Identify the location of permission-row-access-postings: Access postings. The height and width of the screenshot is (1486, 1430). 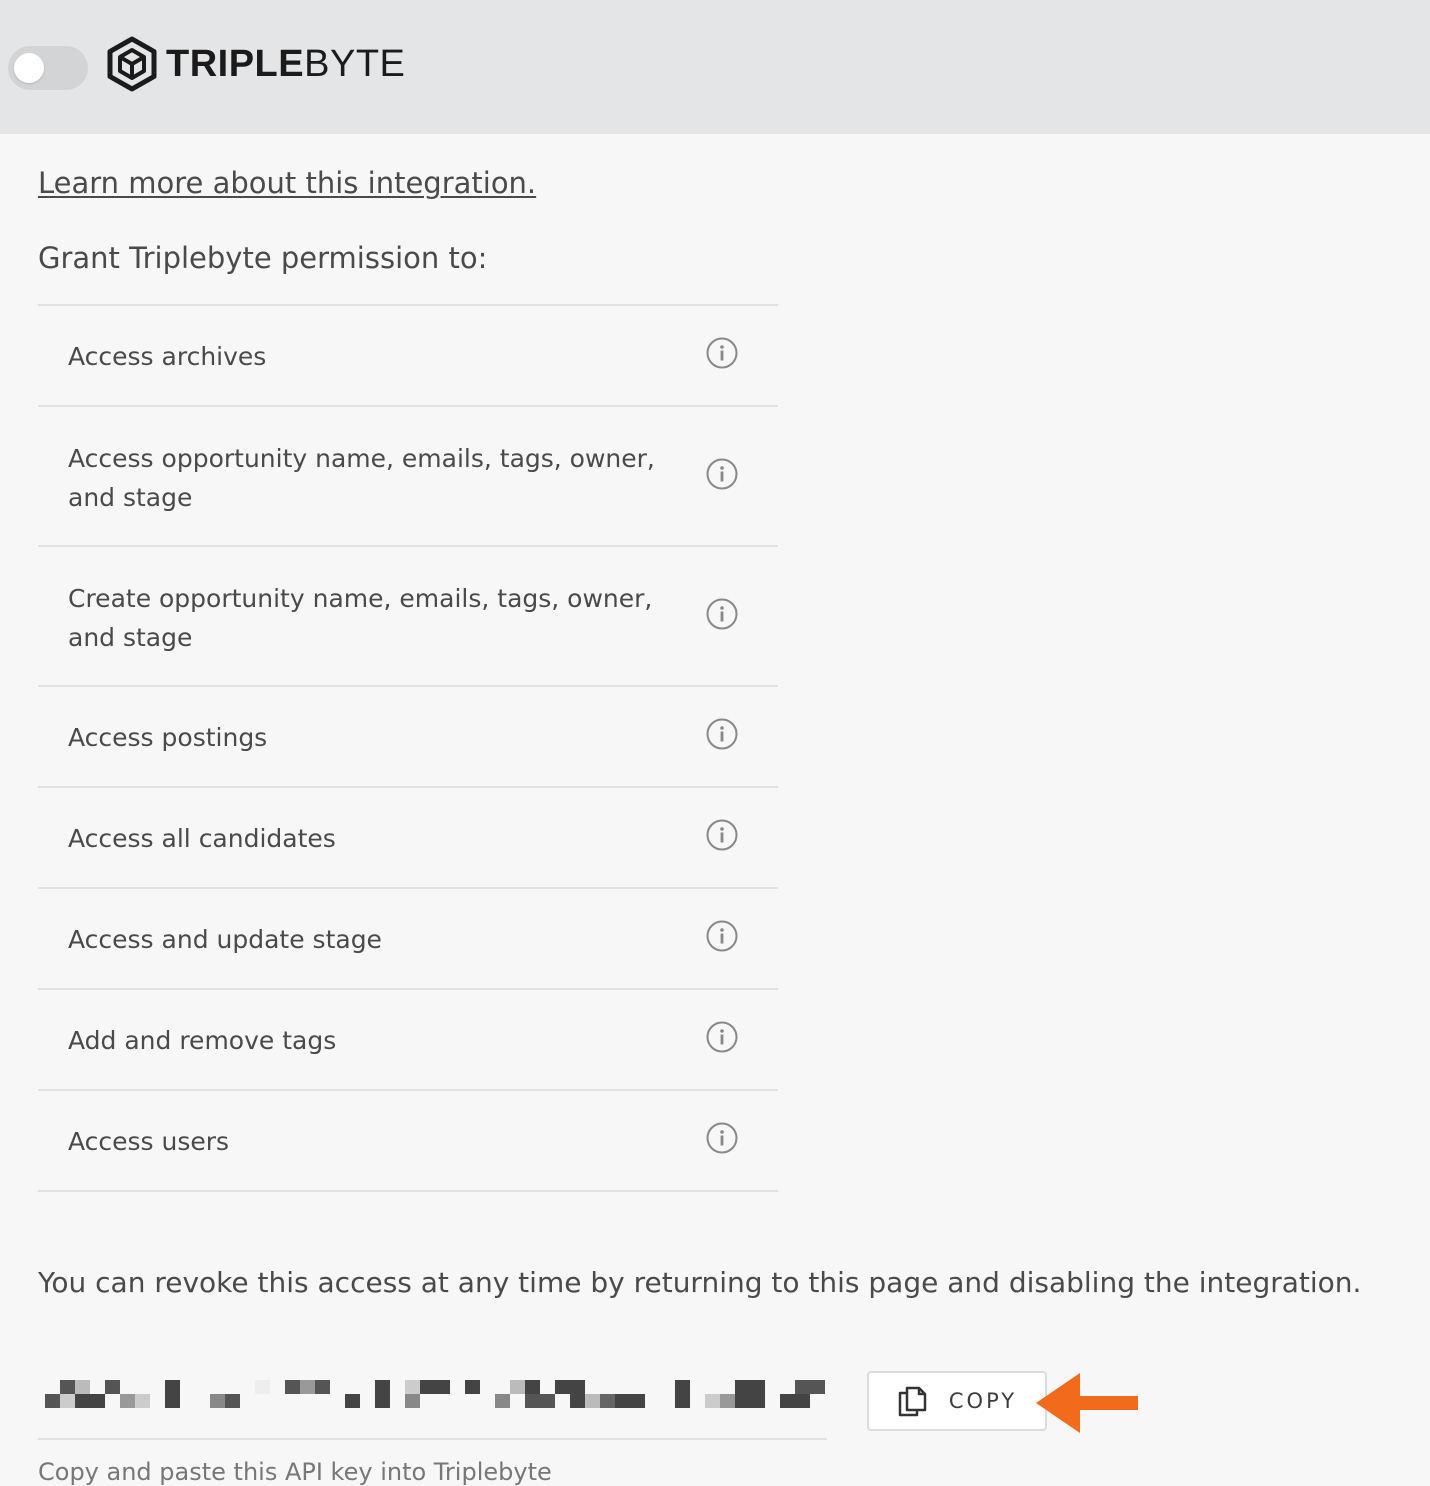
(408, 737).